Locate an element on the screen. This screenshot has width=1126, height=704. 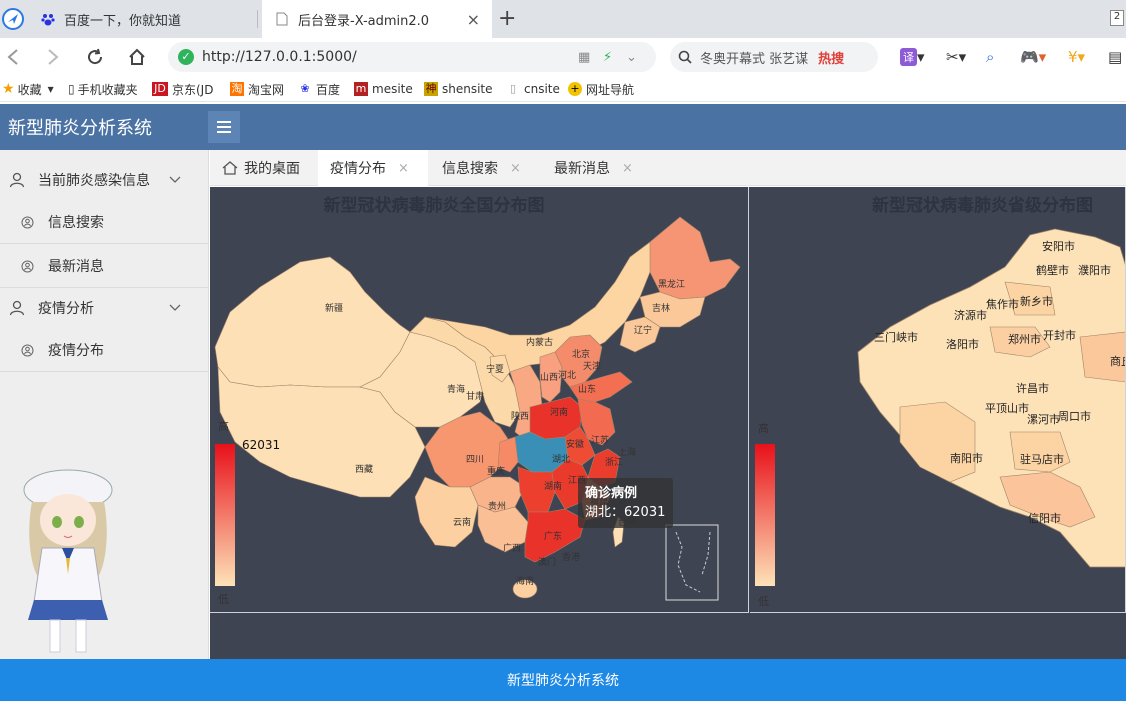
scissors-icon: ✂▾ is located at coordinates (956, 57).